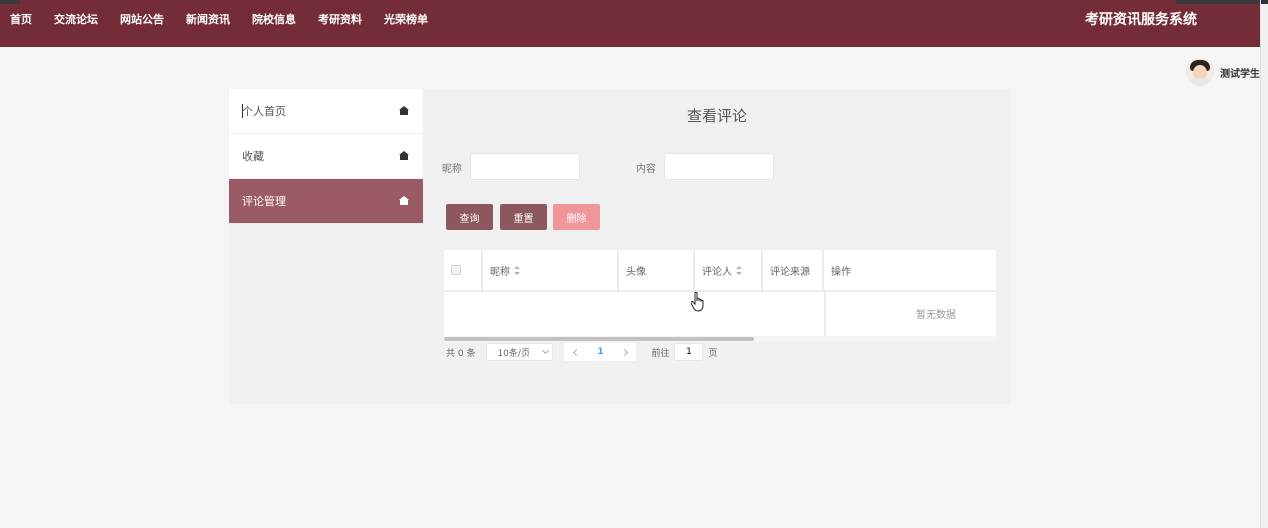 This screenshot has width=1268, height=528. What do you see at coordinates (326, 111) in the screenshot?
I see `sidebar-item-personal-home: 个人首页` at bounding box center [326, 111].